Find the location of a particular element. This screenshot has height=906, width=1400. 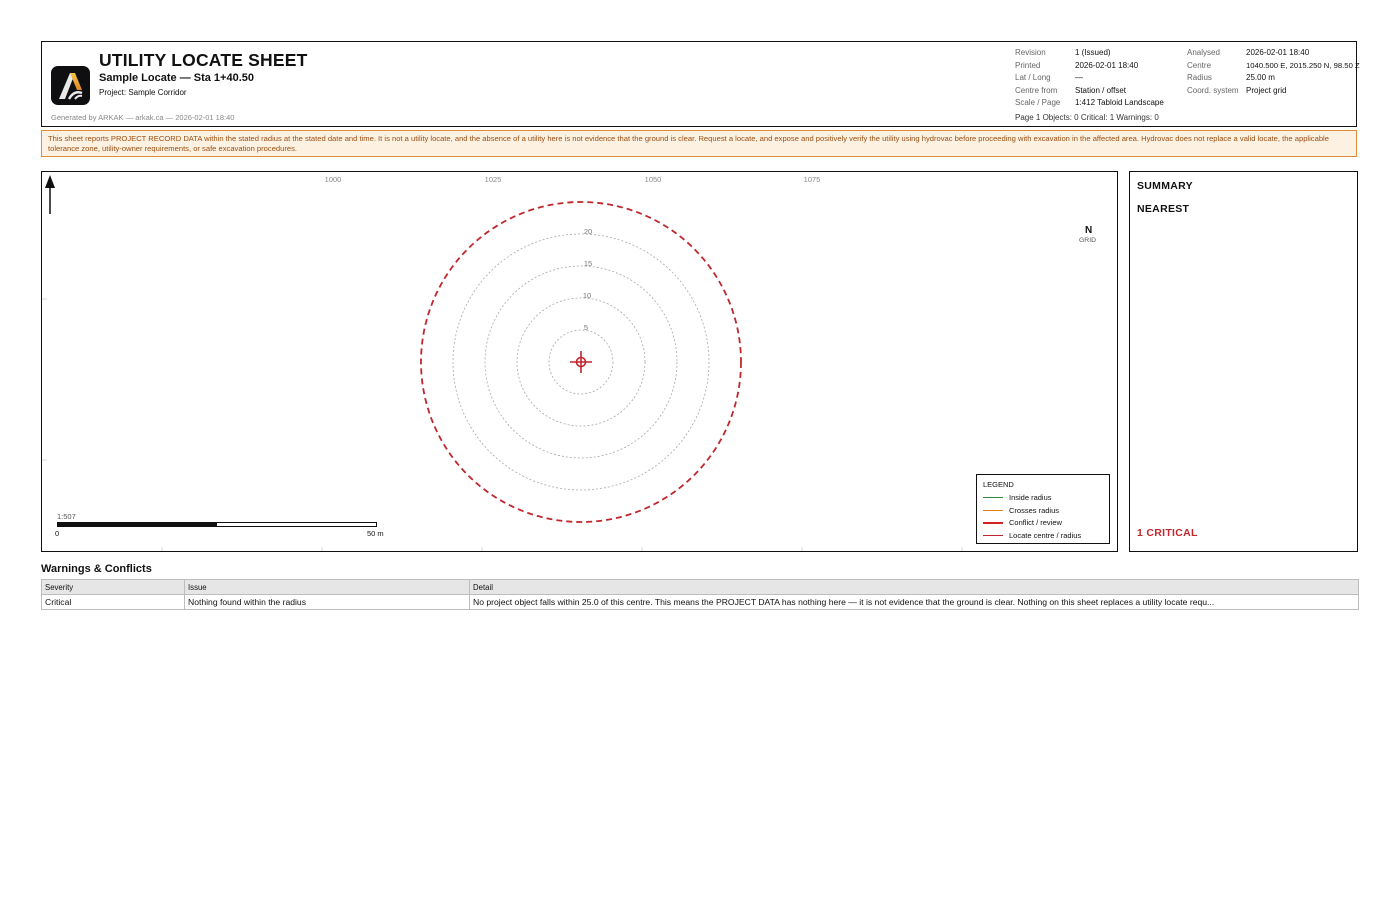

table-header-row: Severity Issue Detail is located at coordinates (700, 587).